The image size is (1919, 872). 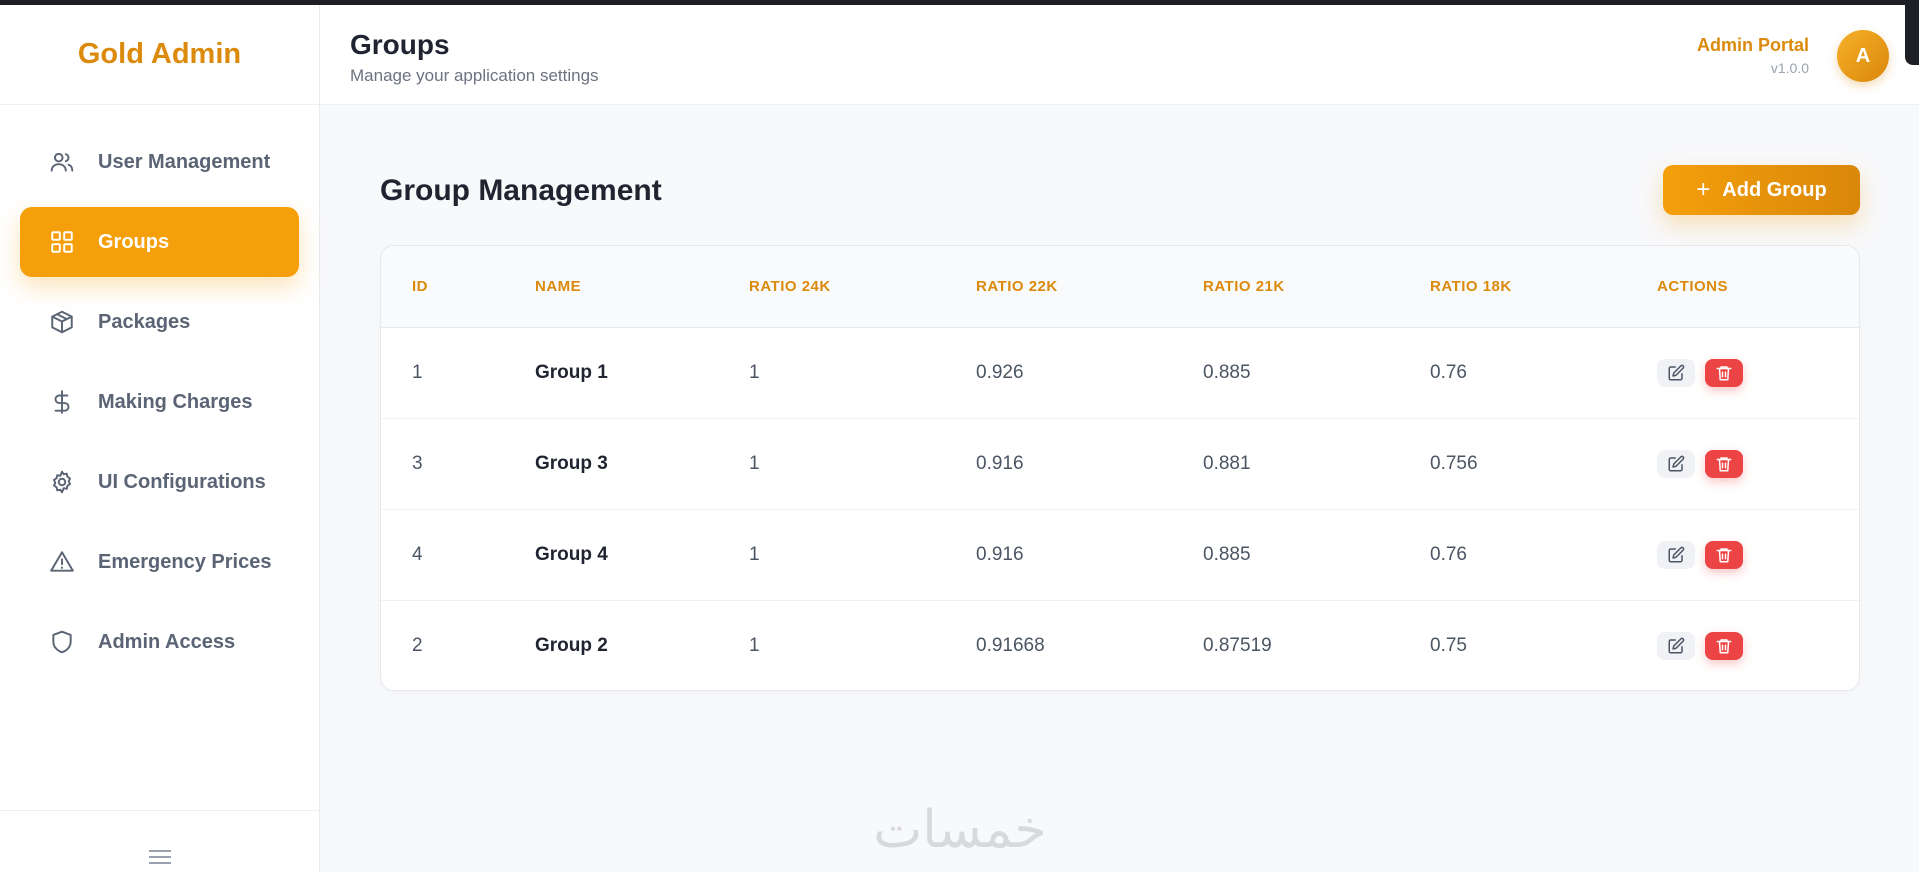 What do you see at coordinates (159, 857) in the screenshot?
I see `menu-icon` at bounding box center [159, 857].